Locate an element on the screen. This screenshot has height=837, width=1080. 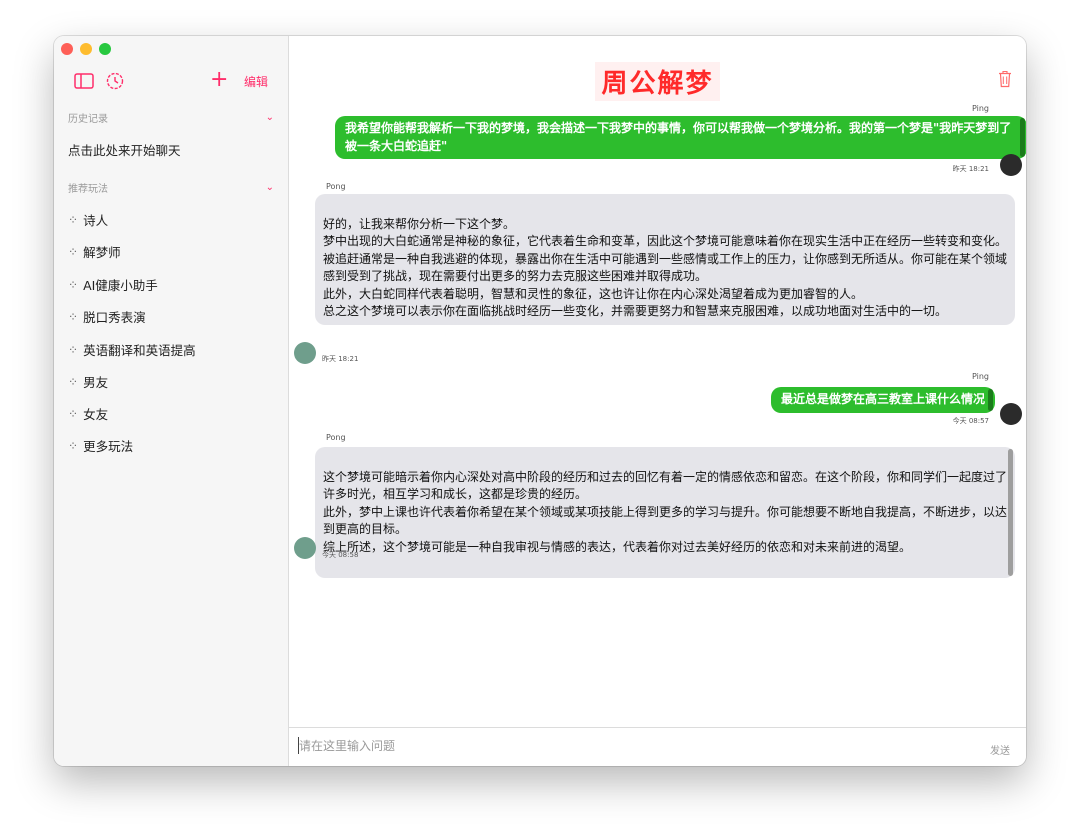
history-item: 点击此处来开始聊天 is located at coordinates (124, 149).